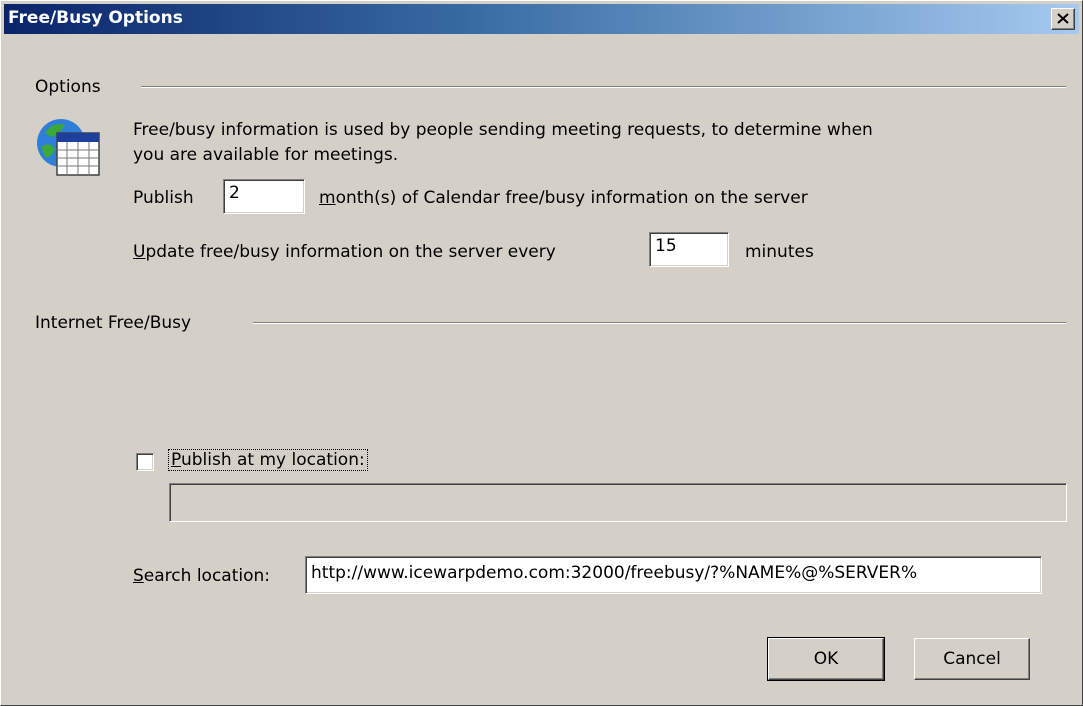 The image size is (1083, 706). What do you see at coordinates (113, 323) in the screenshot?
I see `internet-group-label: Internet Free/Busy` at bounding box center [113, 323].